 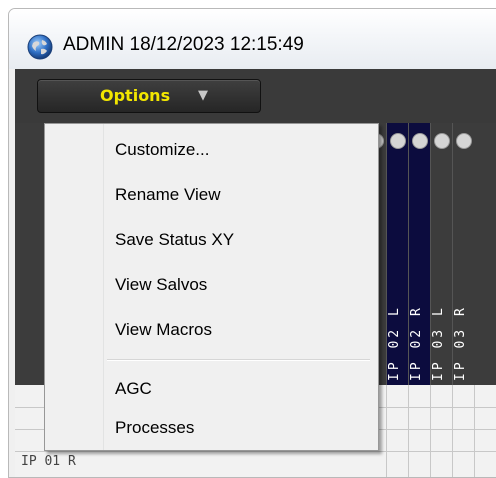 What do you see at coordinates (416, 343) in the screenshot?
I see `column-label: IP 02 R` at bounding box center [416, 343].